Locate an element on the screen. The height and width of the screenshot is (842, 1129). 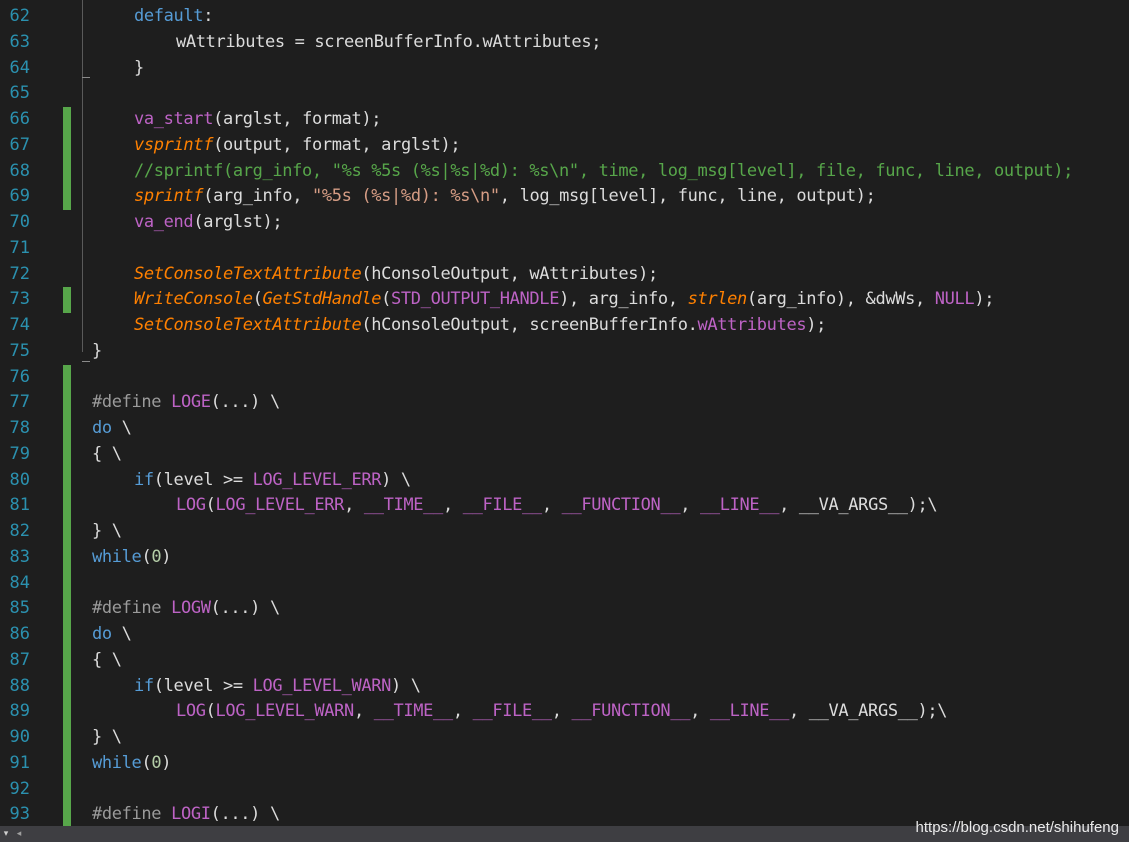
code-line: 83 while(0) is located at coordinates (564, 557).